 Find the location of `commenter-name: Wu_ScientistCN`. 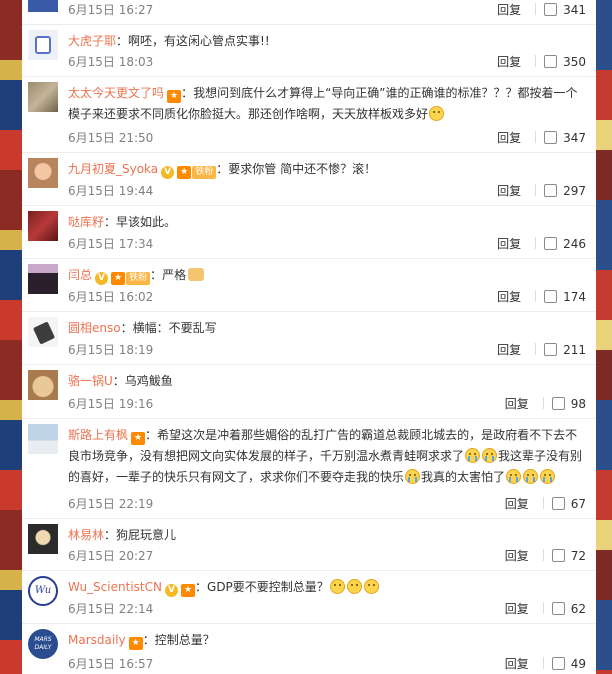

commenter-name: Wu_ScientistCN is located at coordinates (115, 587).